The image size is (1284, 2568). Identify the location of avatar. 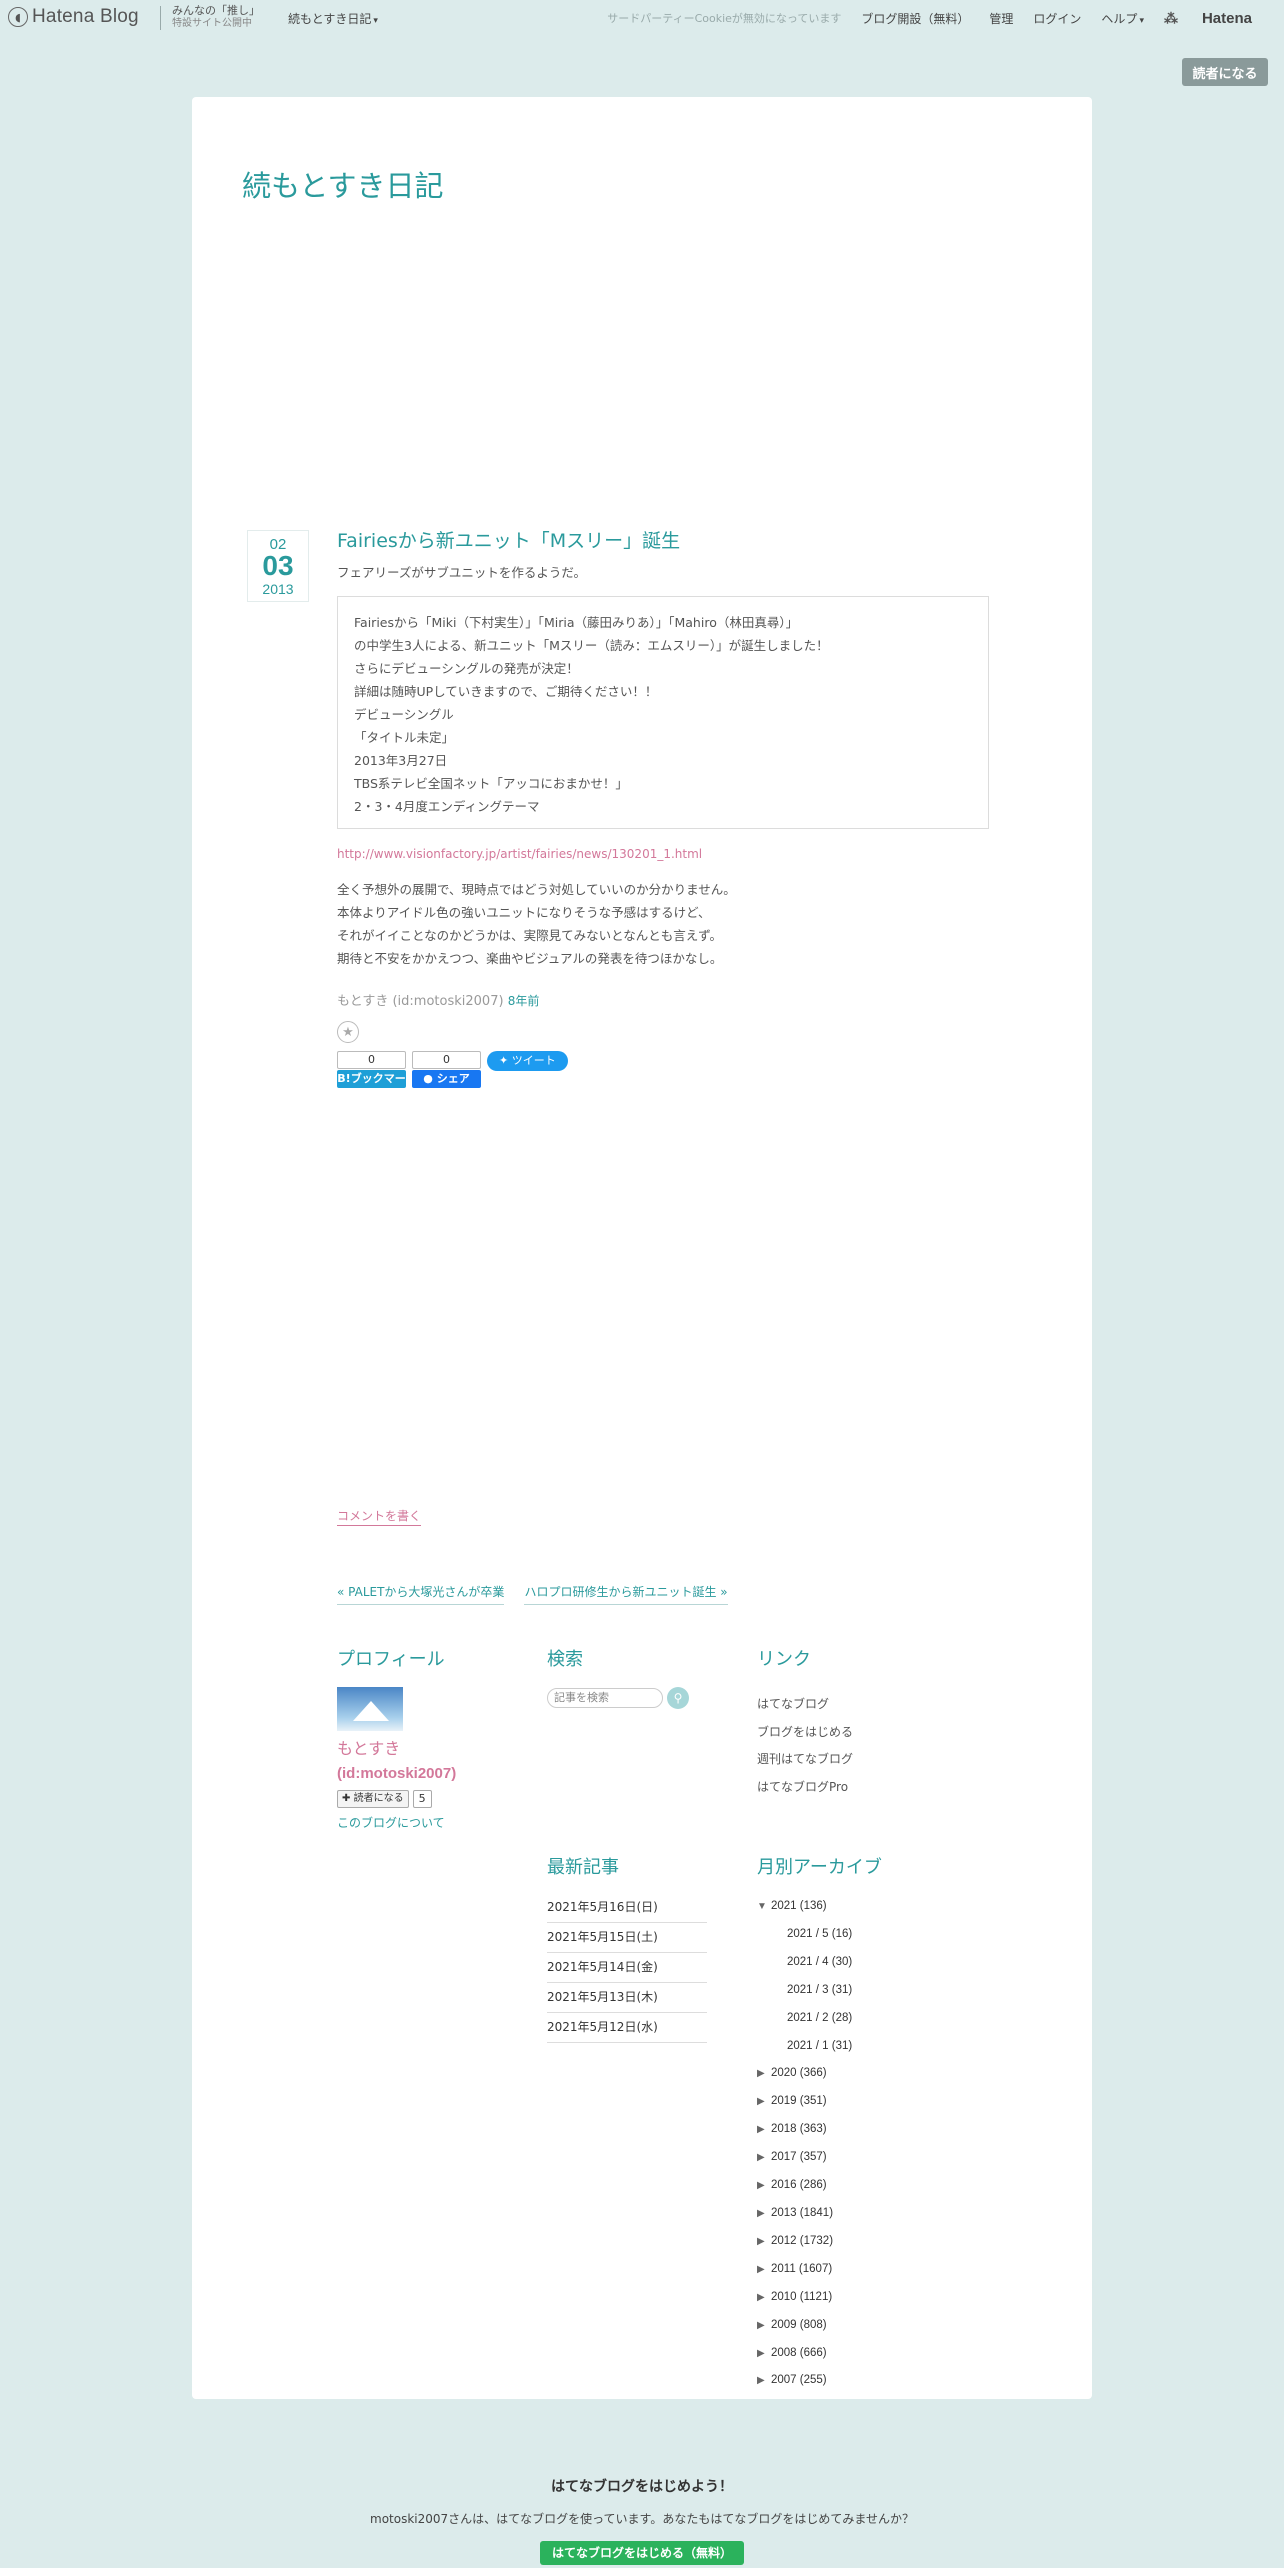
(370, 1709).